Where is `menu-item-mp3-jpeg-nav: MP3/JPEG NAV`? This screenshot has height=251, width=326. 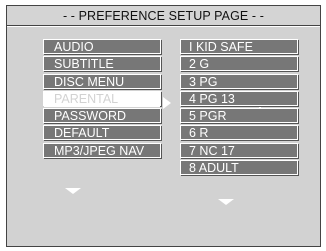 menu-item-mp3-jpeg-nav: MP3/JPEG NAV is located at coordinates (102, 150).